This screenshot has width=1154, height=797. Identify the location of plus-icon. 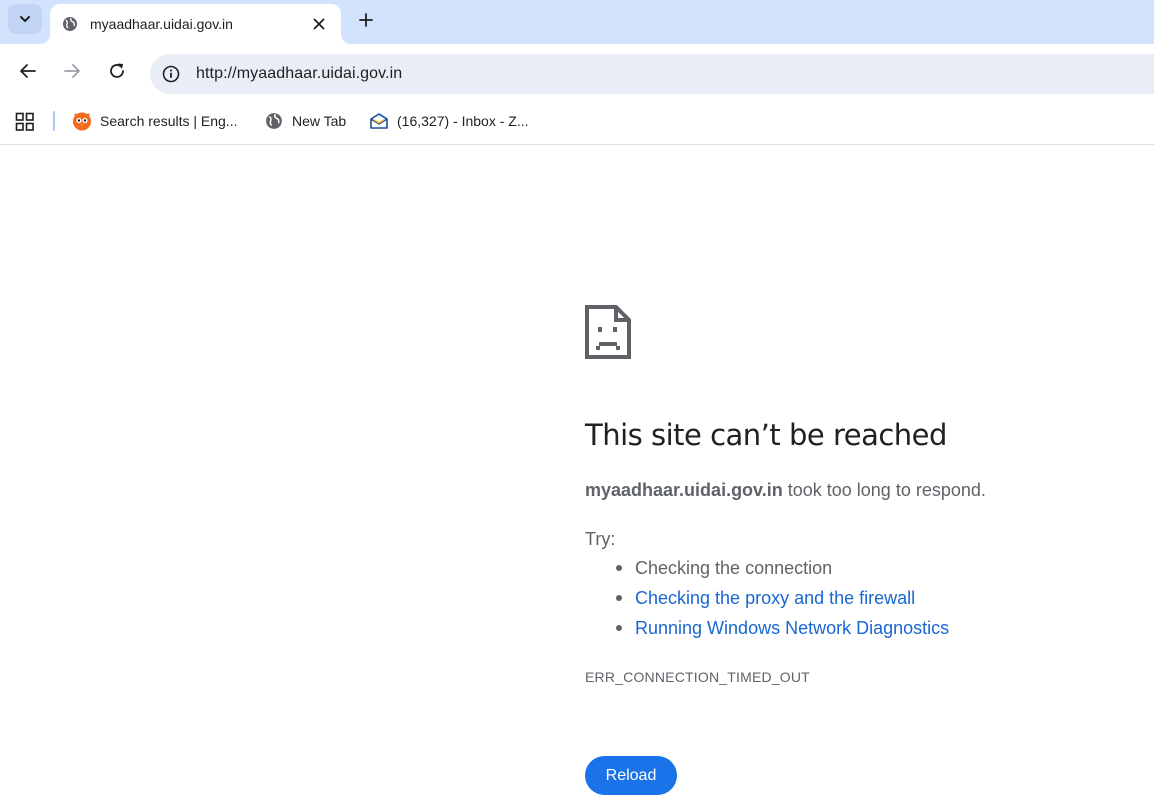
(366, 20).